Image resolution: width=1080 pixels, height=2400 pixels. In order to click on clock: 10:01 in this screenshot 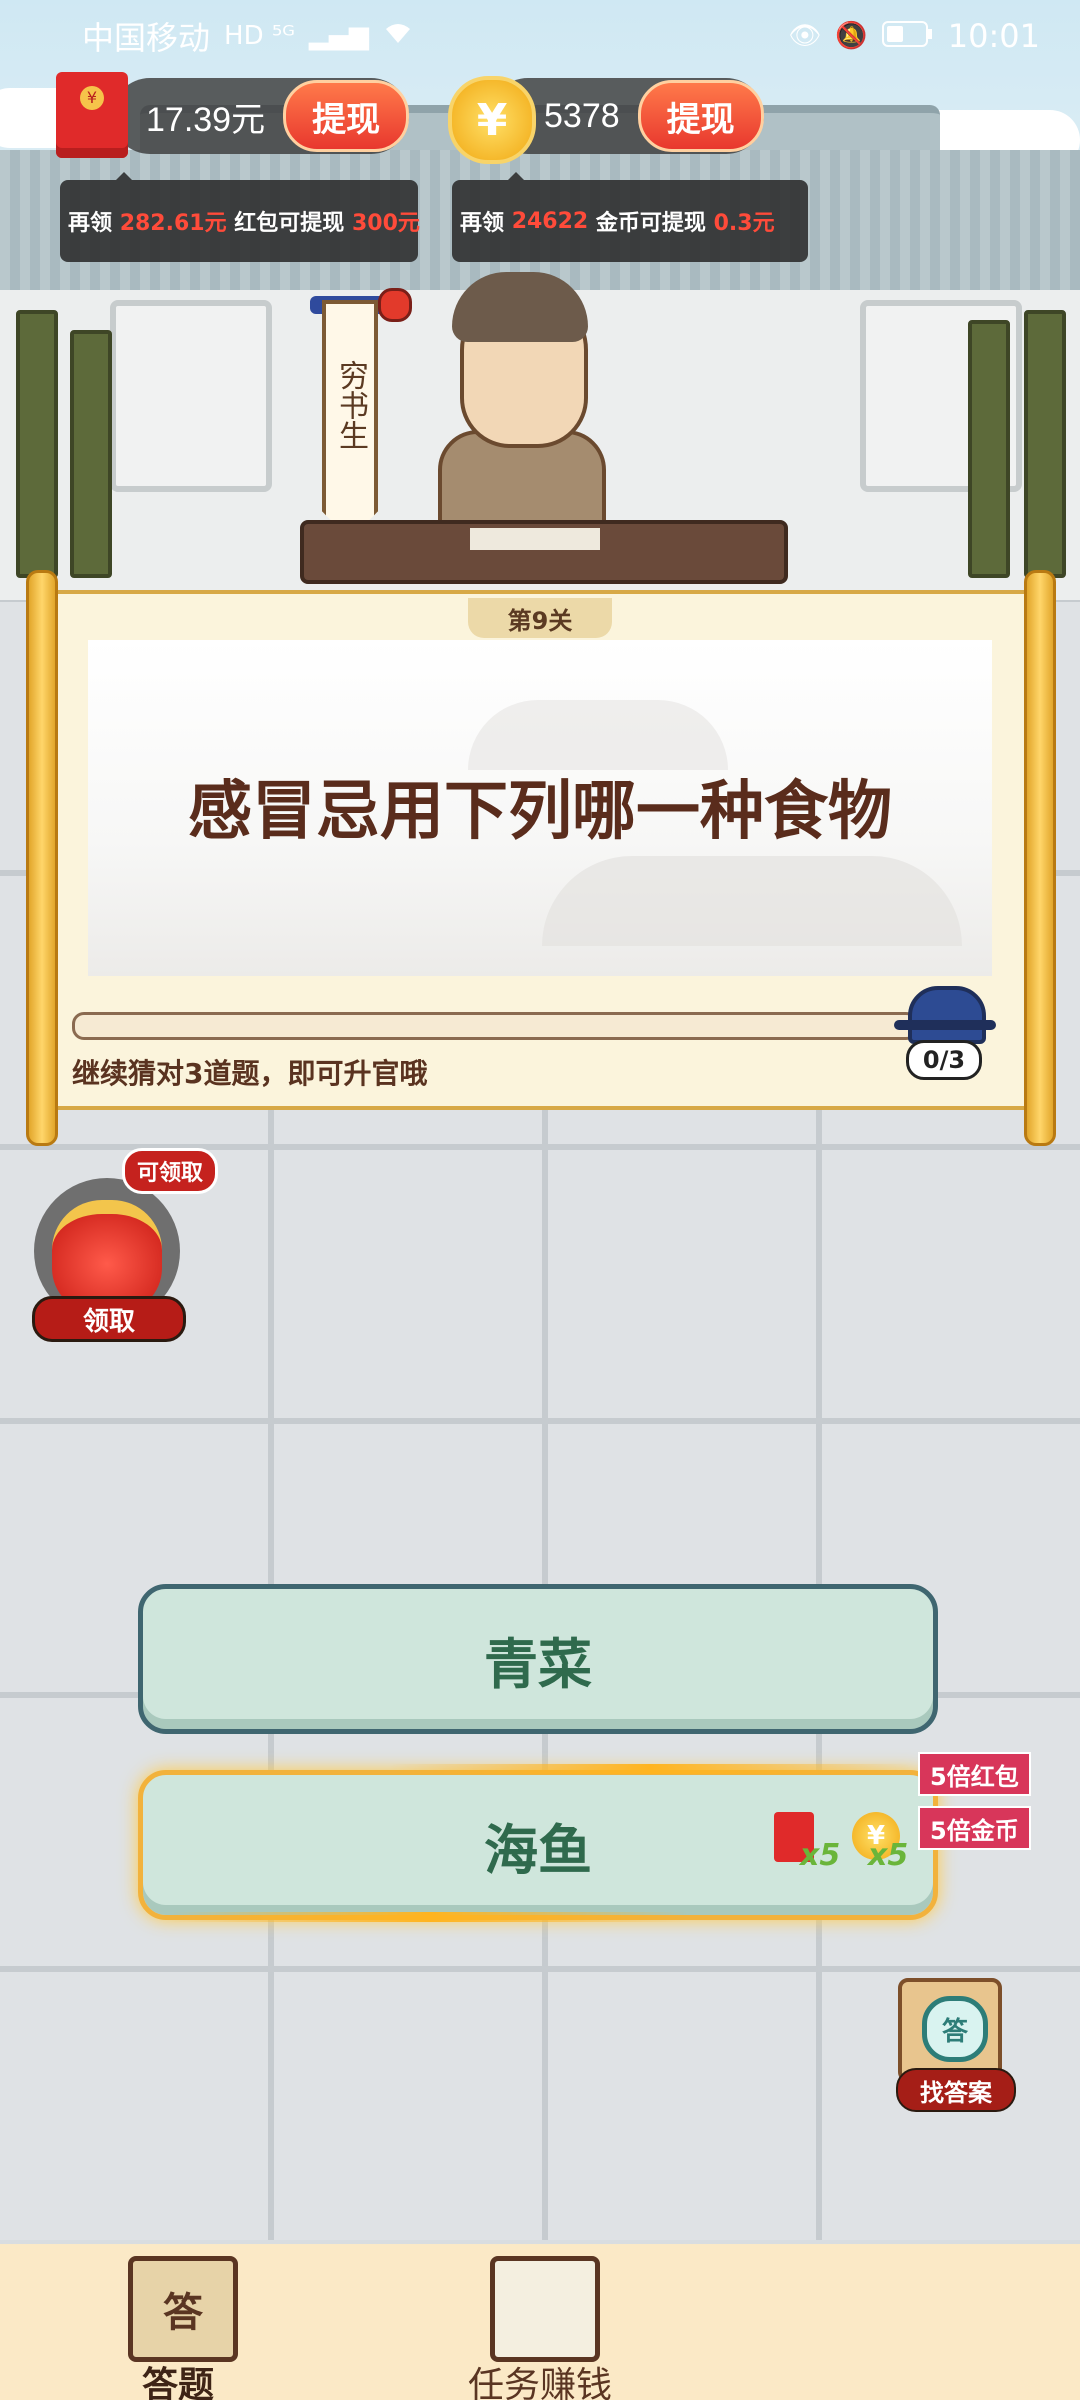, I will do `click(993, 36)`.